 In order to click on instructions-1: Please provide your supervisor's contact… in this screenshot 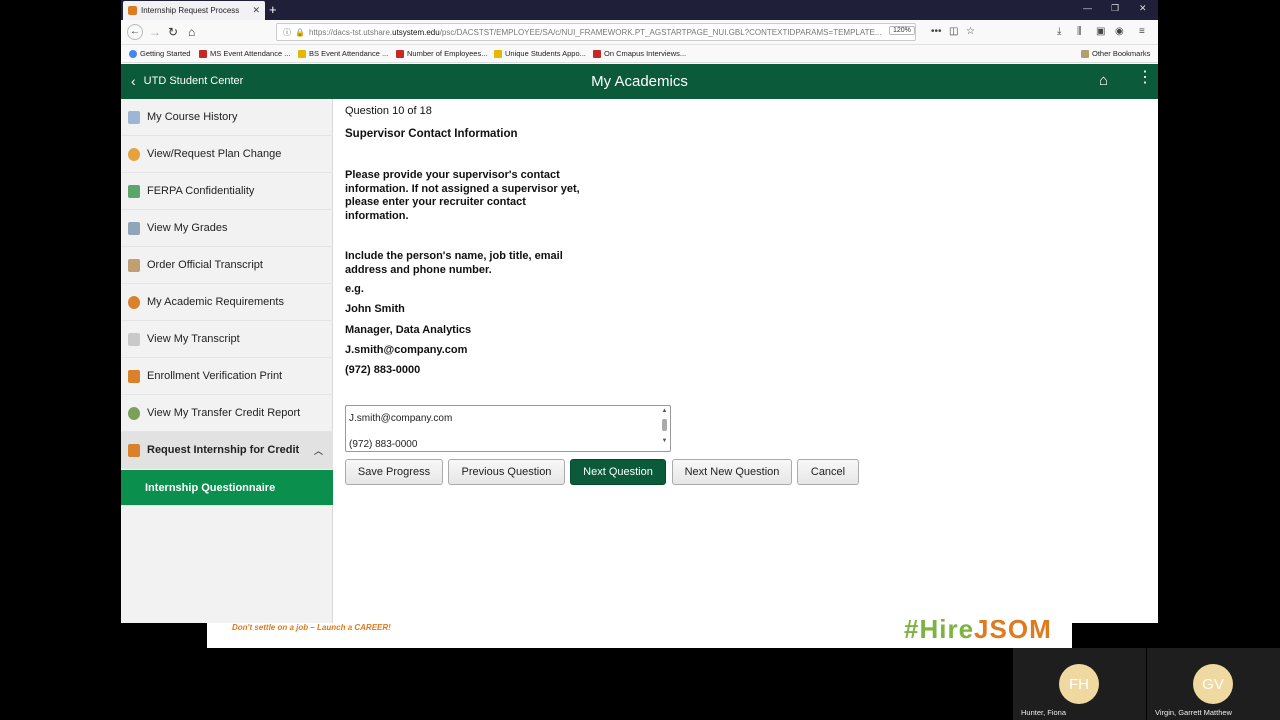, I will do `click(462, 196)`.